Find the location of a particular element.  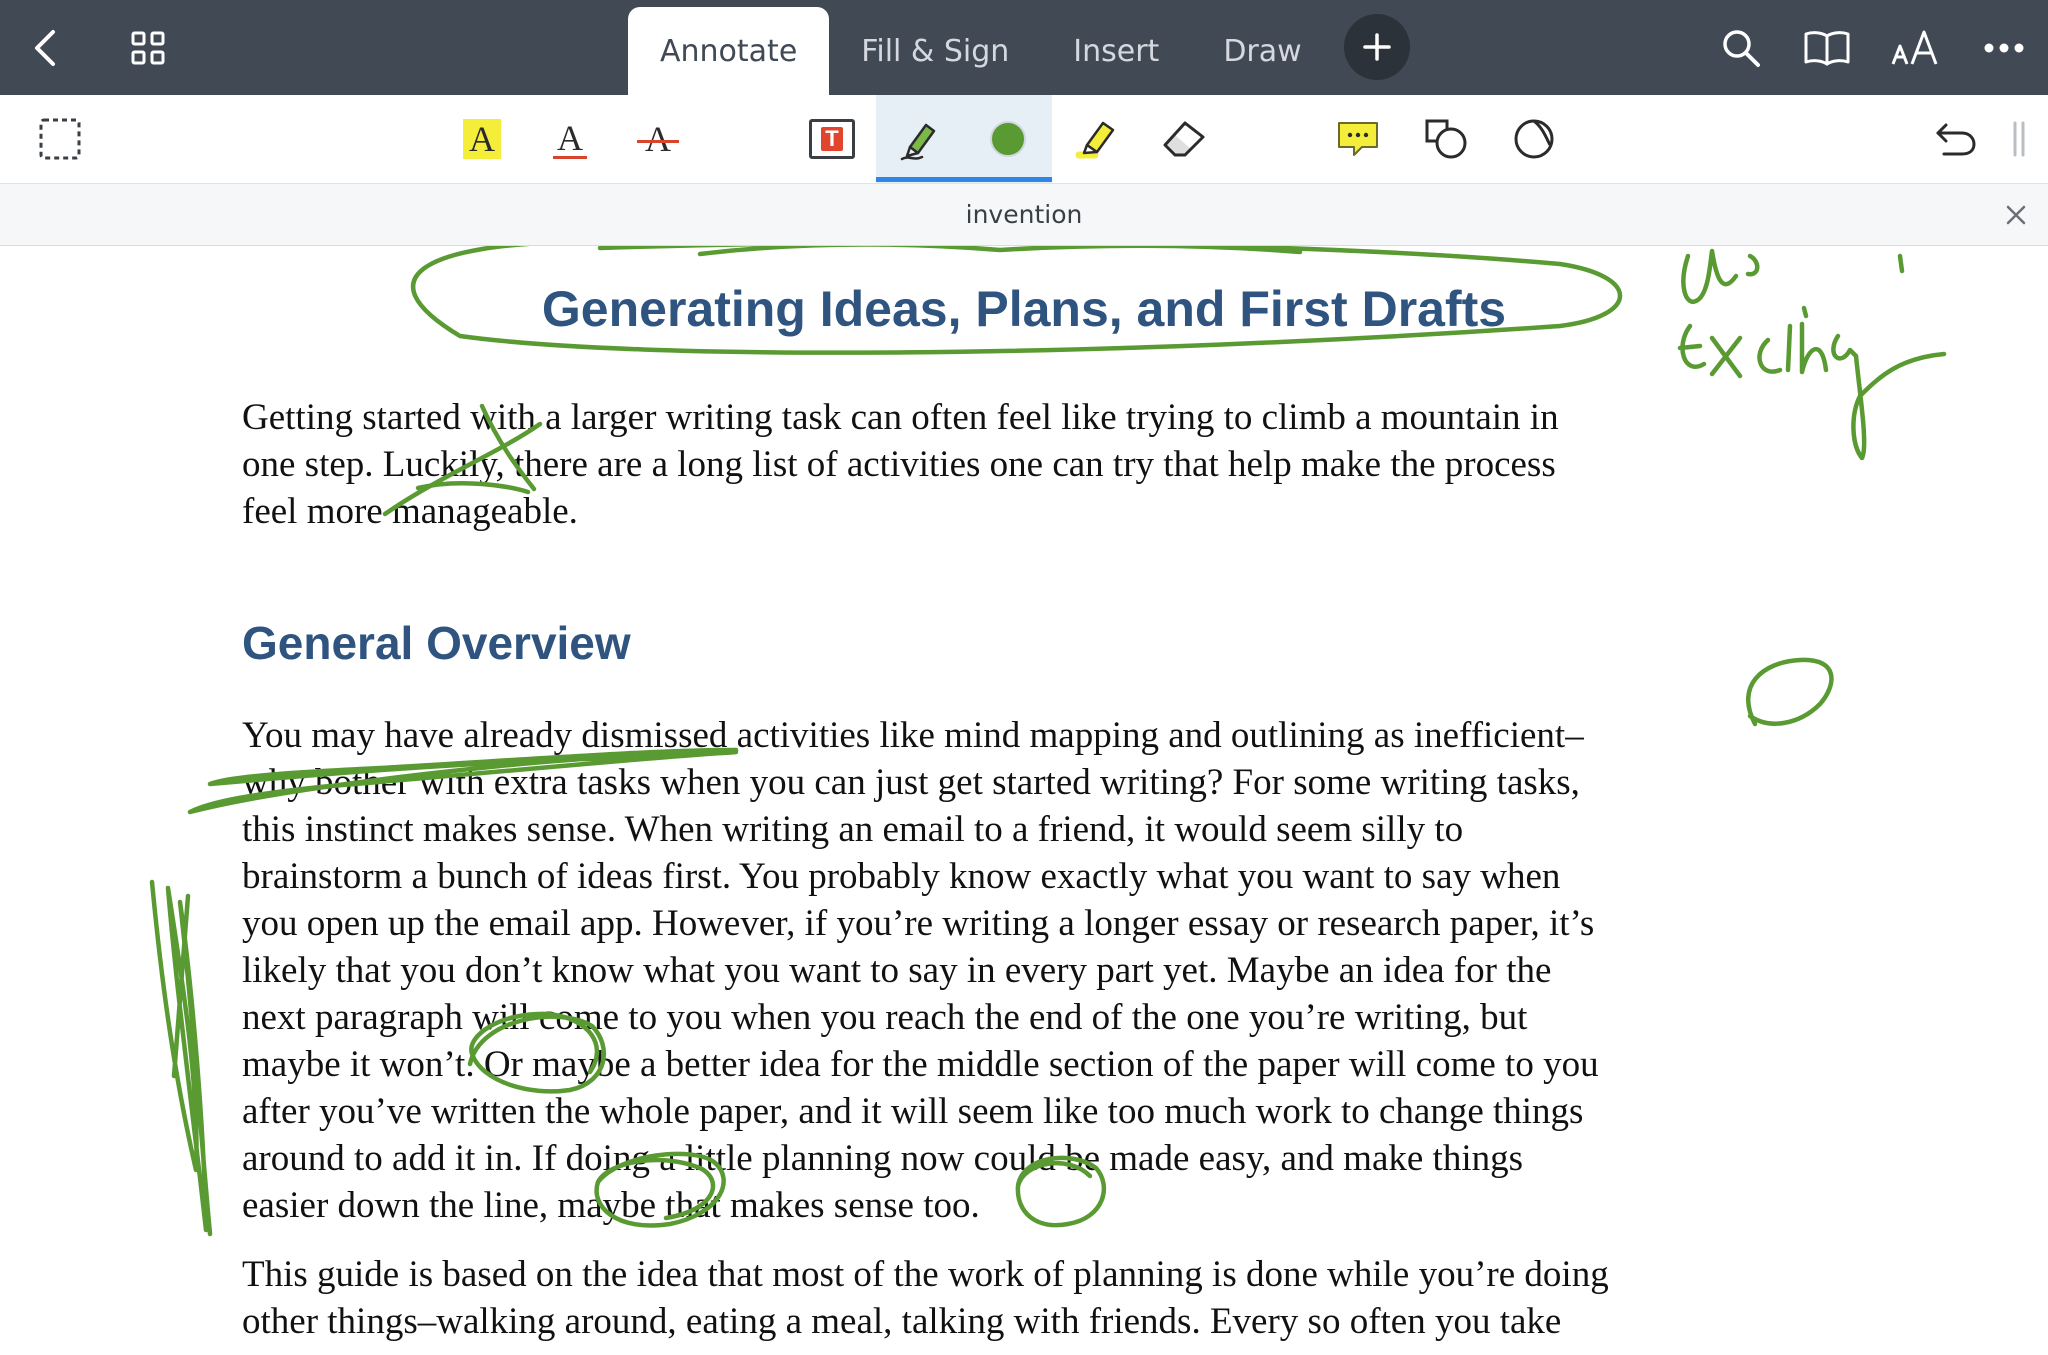

top-navigation-bar: Annotate Fill & Sign Insert Draw is located at coordinates (1024, 47).